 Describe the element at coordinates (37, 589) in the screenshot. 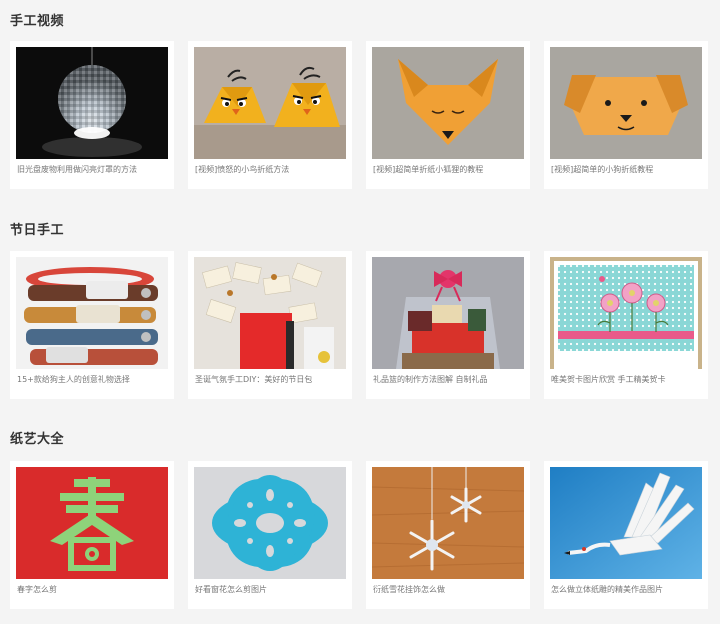

I see `card-caption: 春字怎么剪` at that location.